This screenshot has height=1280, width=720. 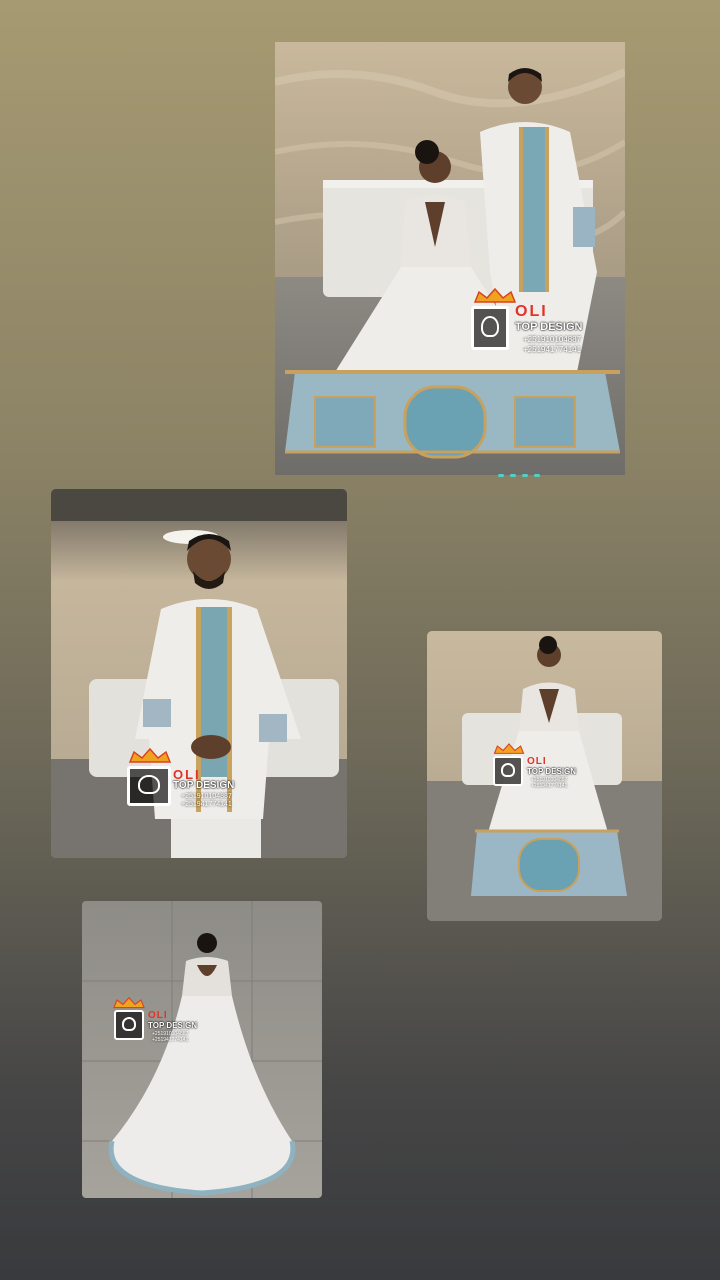 I want to click on bride-back-photo-image, so click(x=202, y=1049).